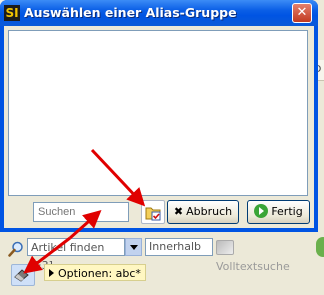 This screenshot has height=295, width=324. I want to click on cancel-button: ✖ Abbruch, so click(203, 212).